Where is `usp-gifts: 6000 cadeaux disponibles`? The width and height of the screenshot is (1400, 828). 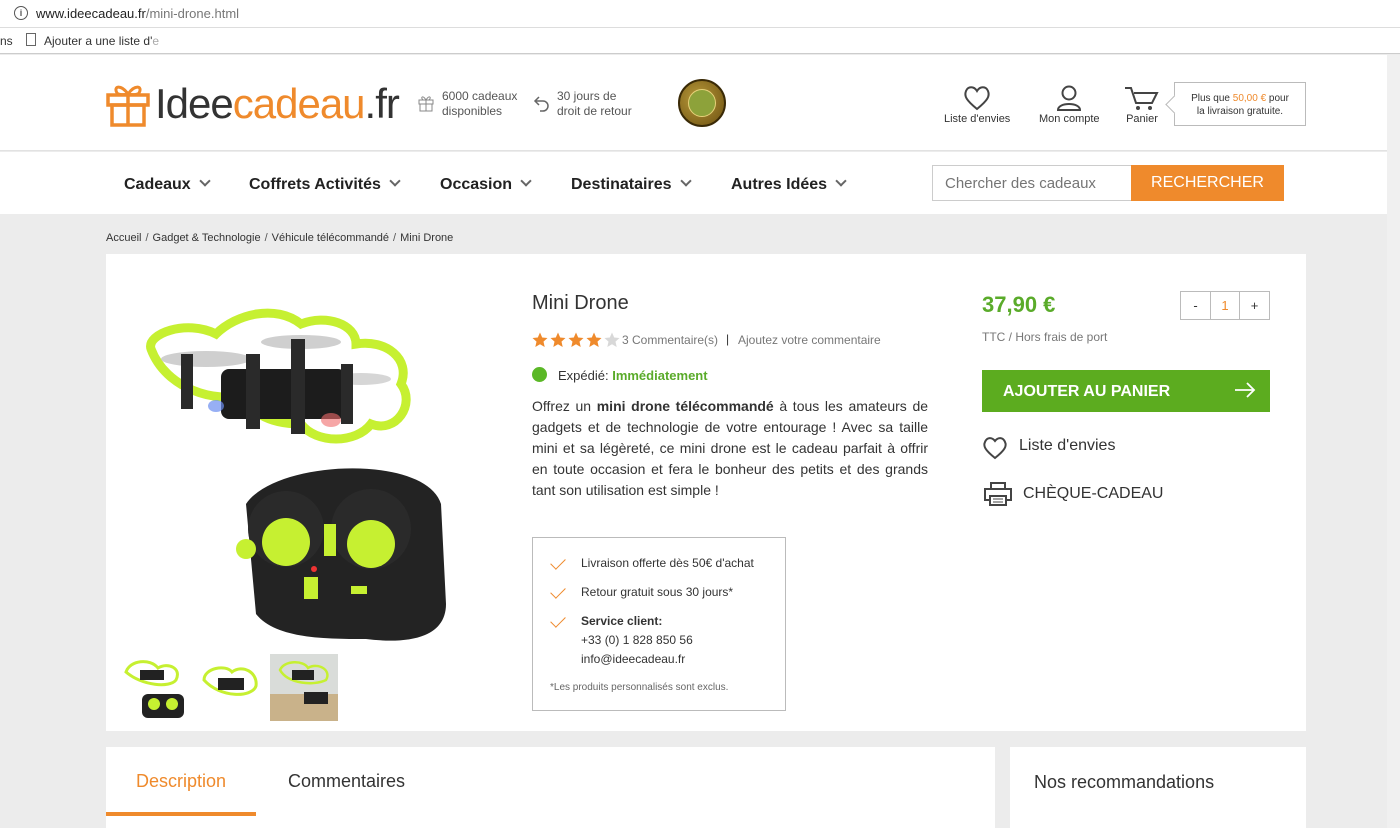
usp-gifts: 6000 cadeaux disponibles is located at coordinates (468, 104).